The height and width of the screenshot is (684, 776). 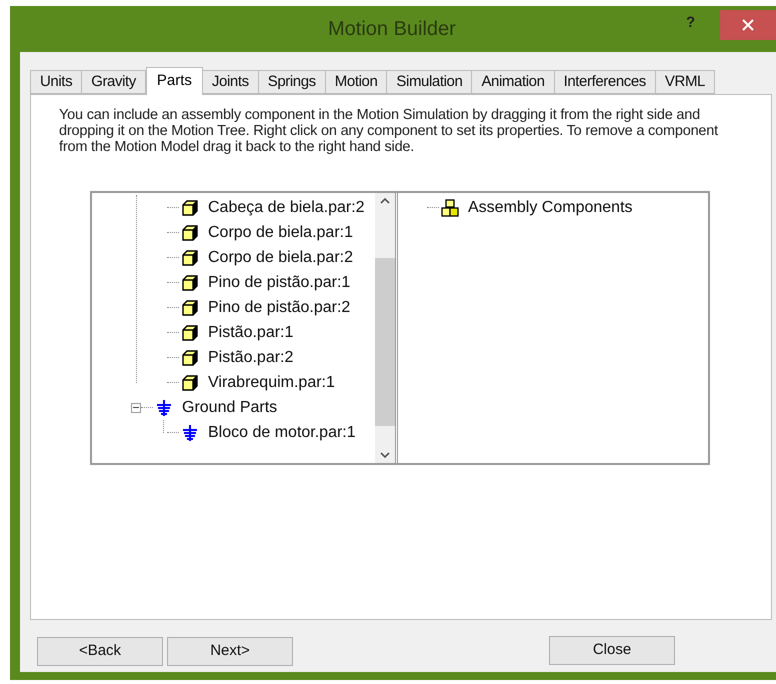 I want to click on collapse-toggle, so click(x=136, y=407).